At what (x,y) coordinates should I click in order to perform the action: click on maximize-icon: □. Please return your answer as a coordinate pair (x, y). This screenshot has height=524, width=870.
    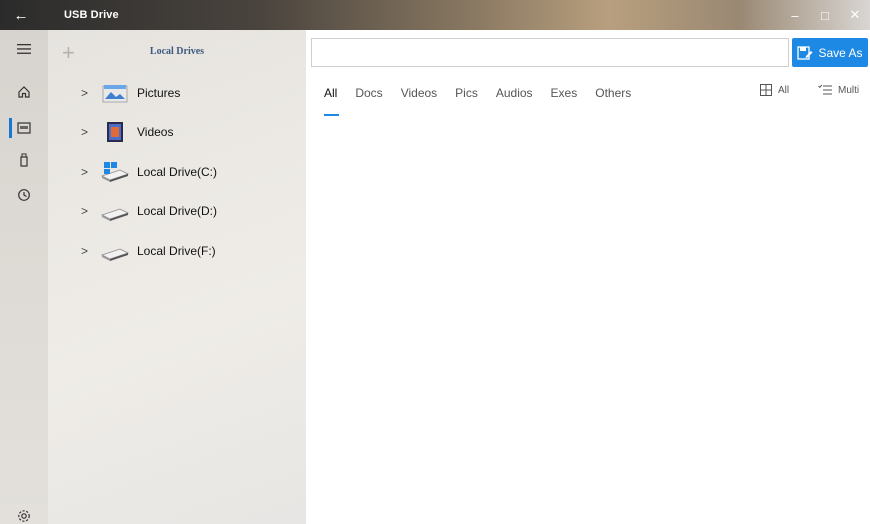
    Looking at the image, I should click on (825, 15).